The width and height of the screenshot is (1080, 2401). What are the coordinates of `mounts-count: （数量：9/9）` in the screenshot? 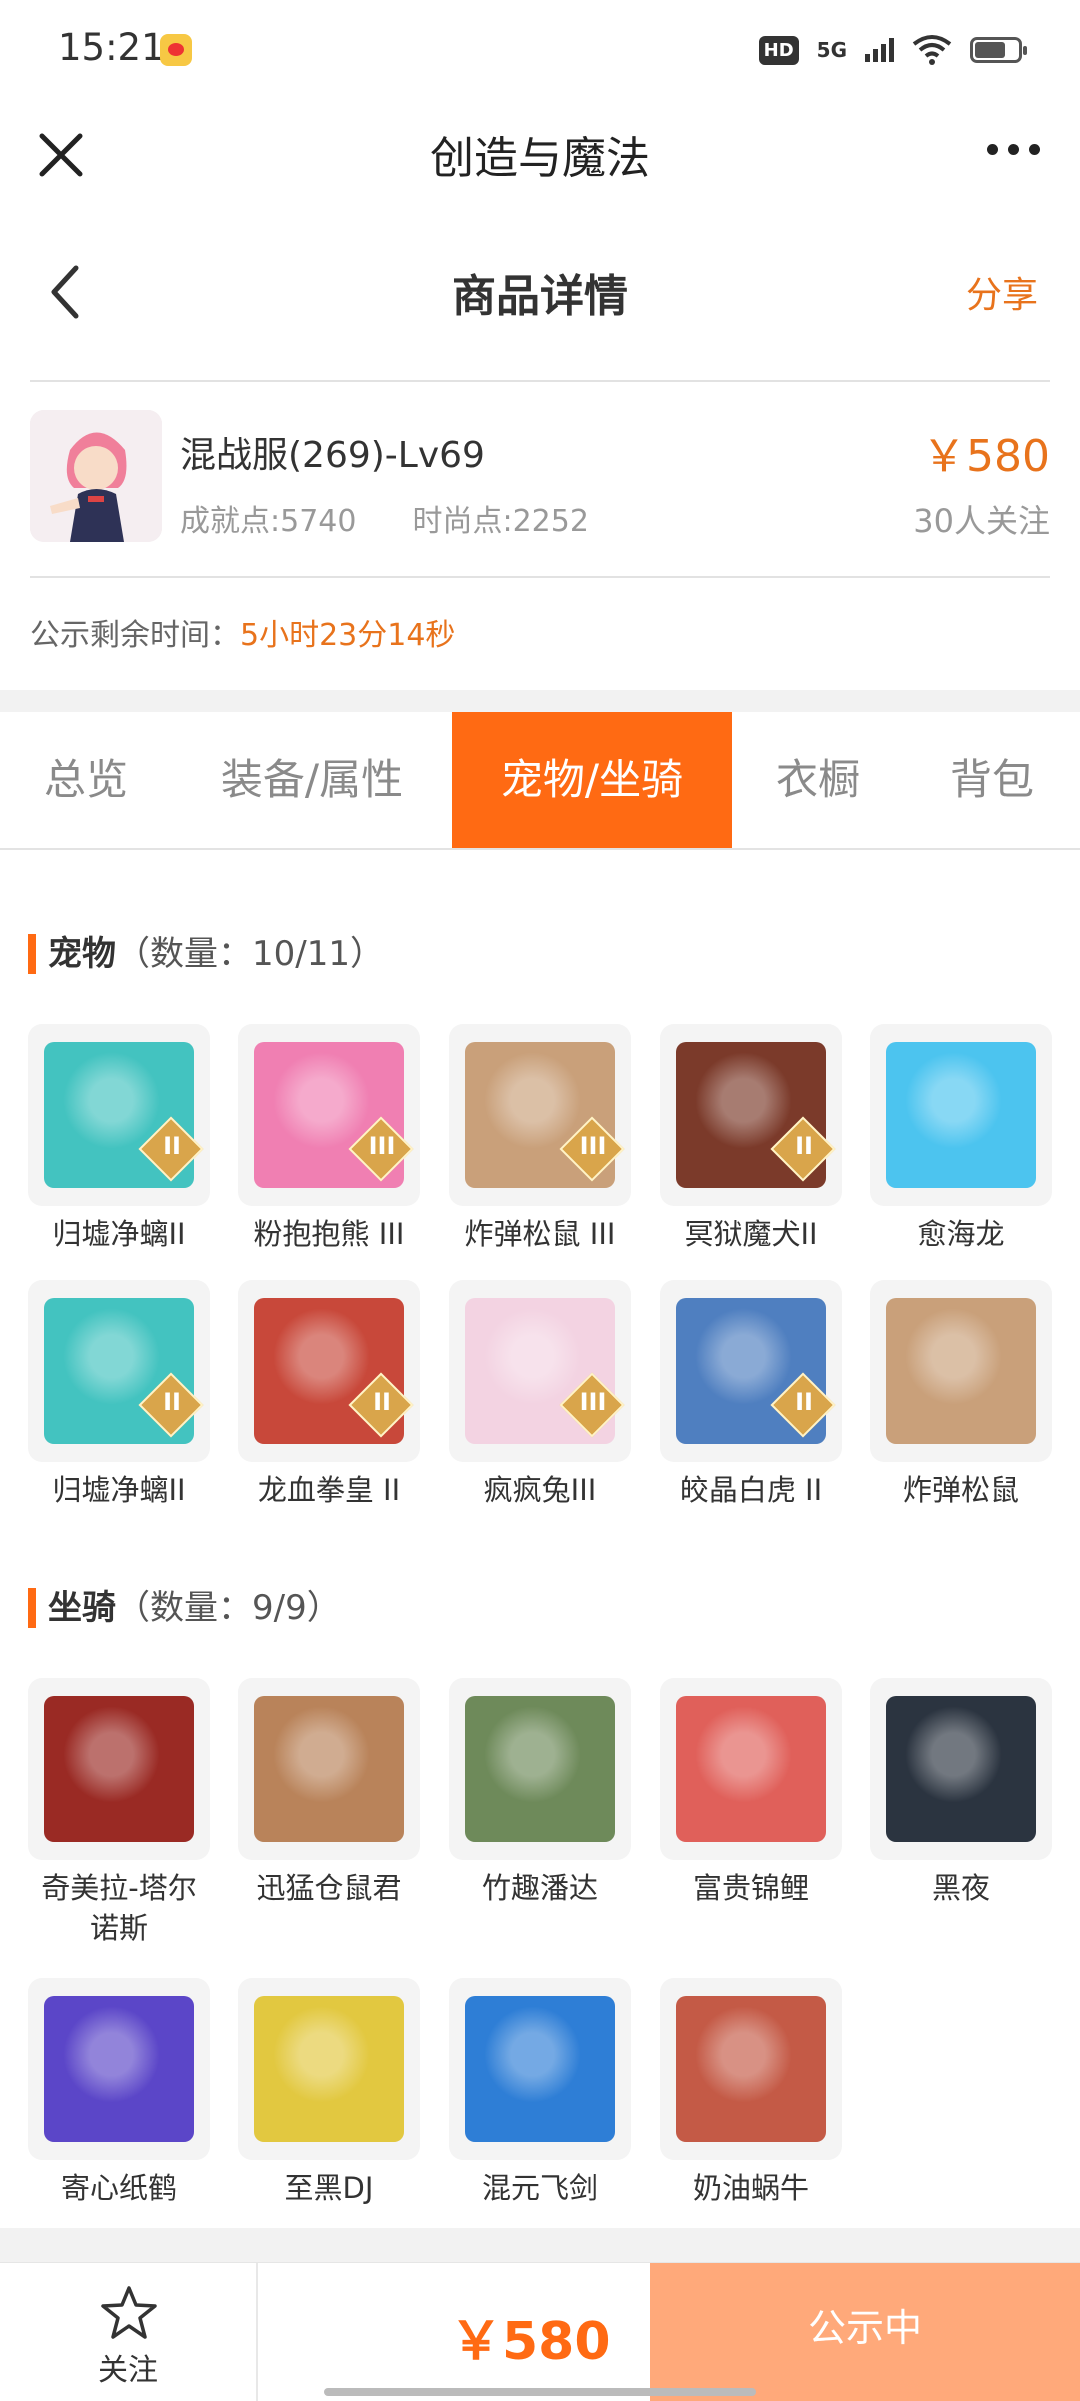 It's located at (228, 1608).